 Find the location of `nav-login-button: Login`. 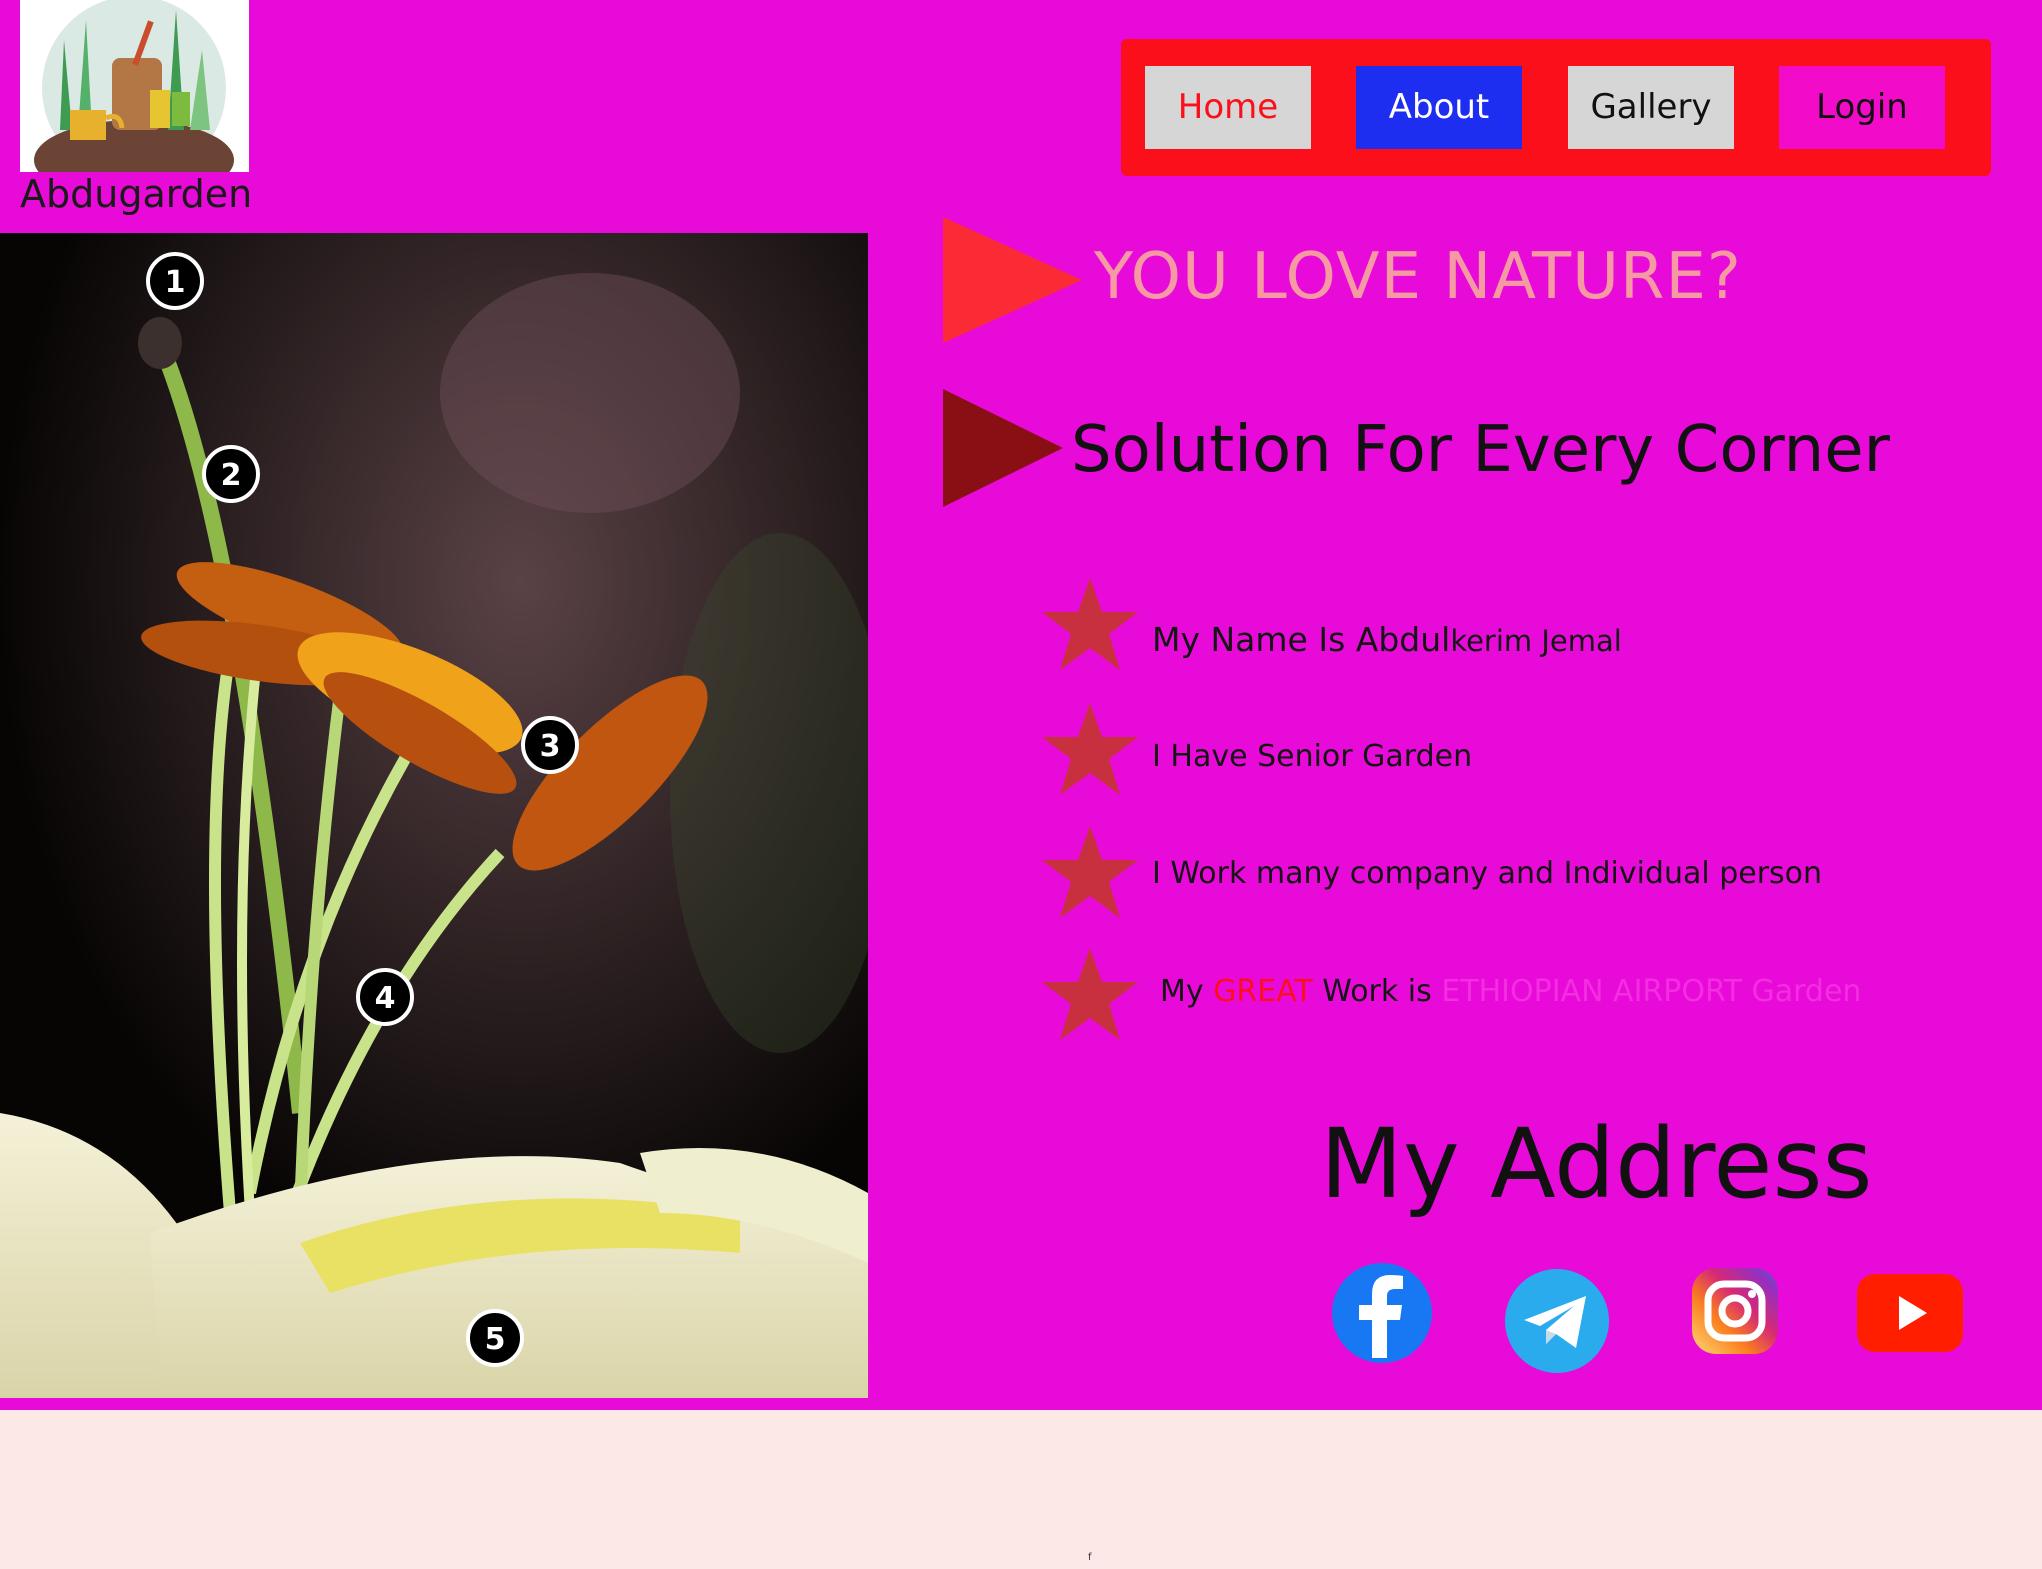

nav-login-button: Login is located at coordinates (1862, 107).